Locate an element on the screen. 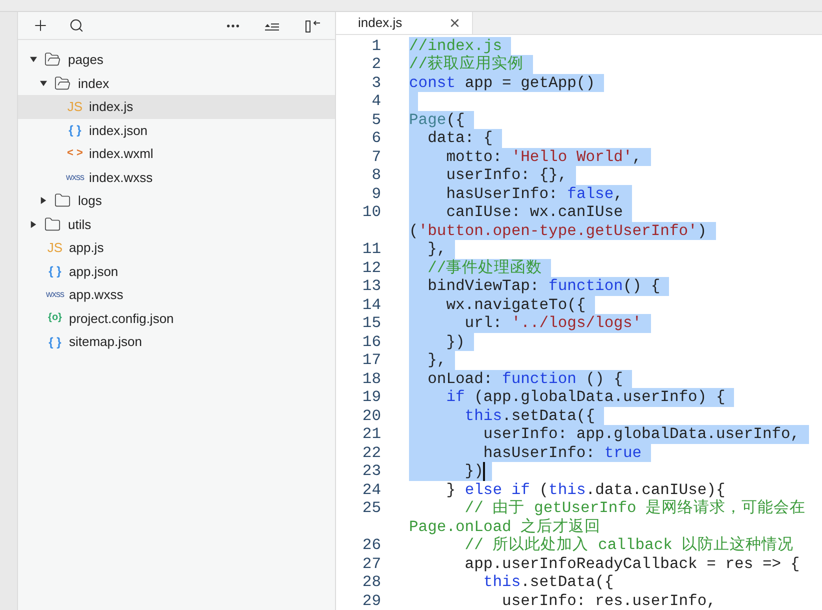 This screenshot has height=610, width=822. file-type-icon: {o} is located at coordinates (55, 318).